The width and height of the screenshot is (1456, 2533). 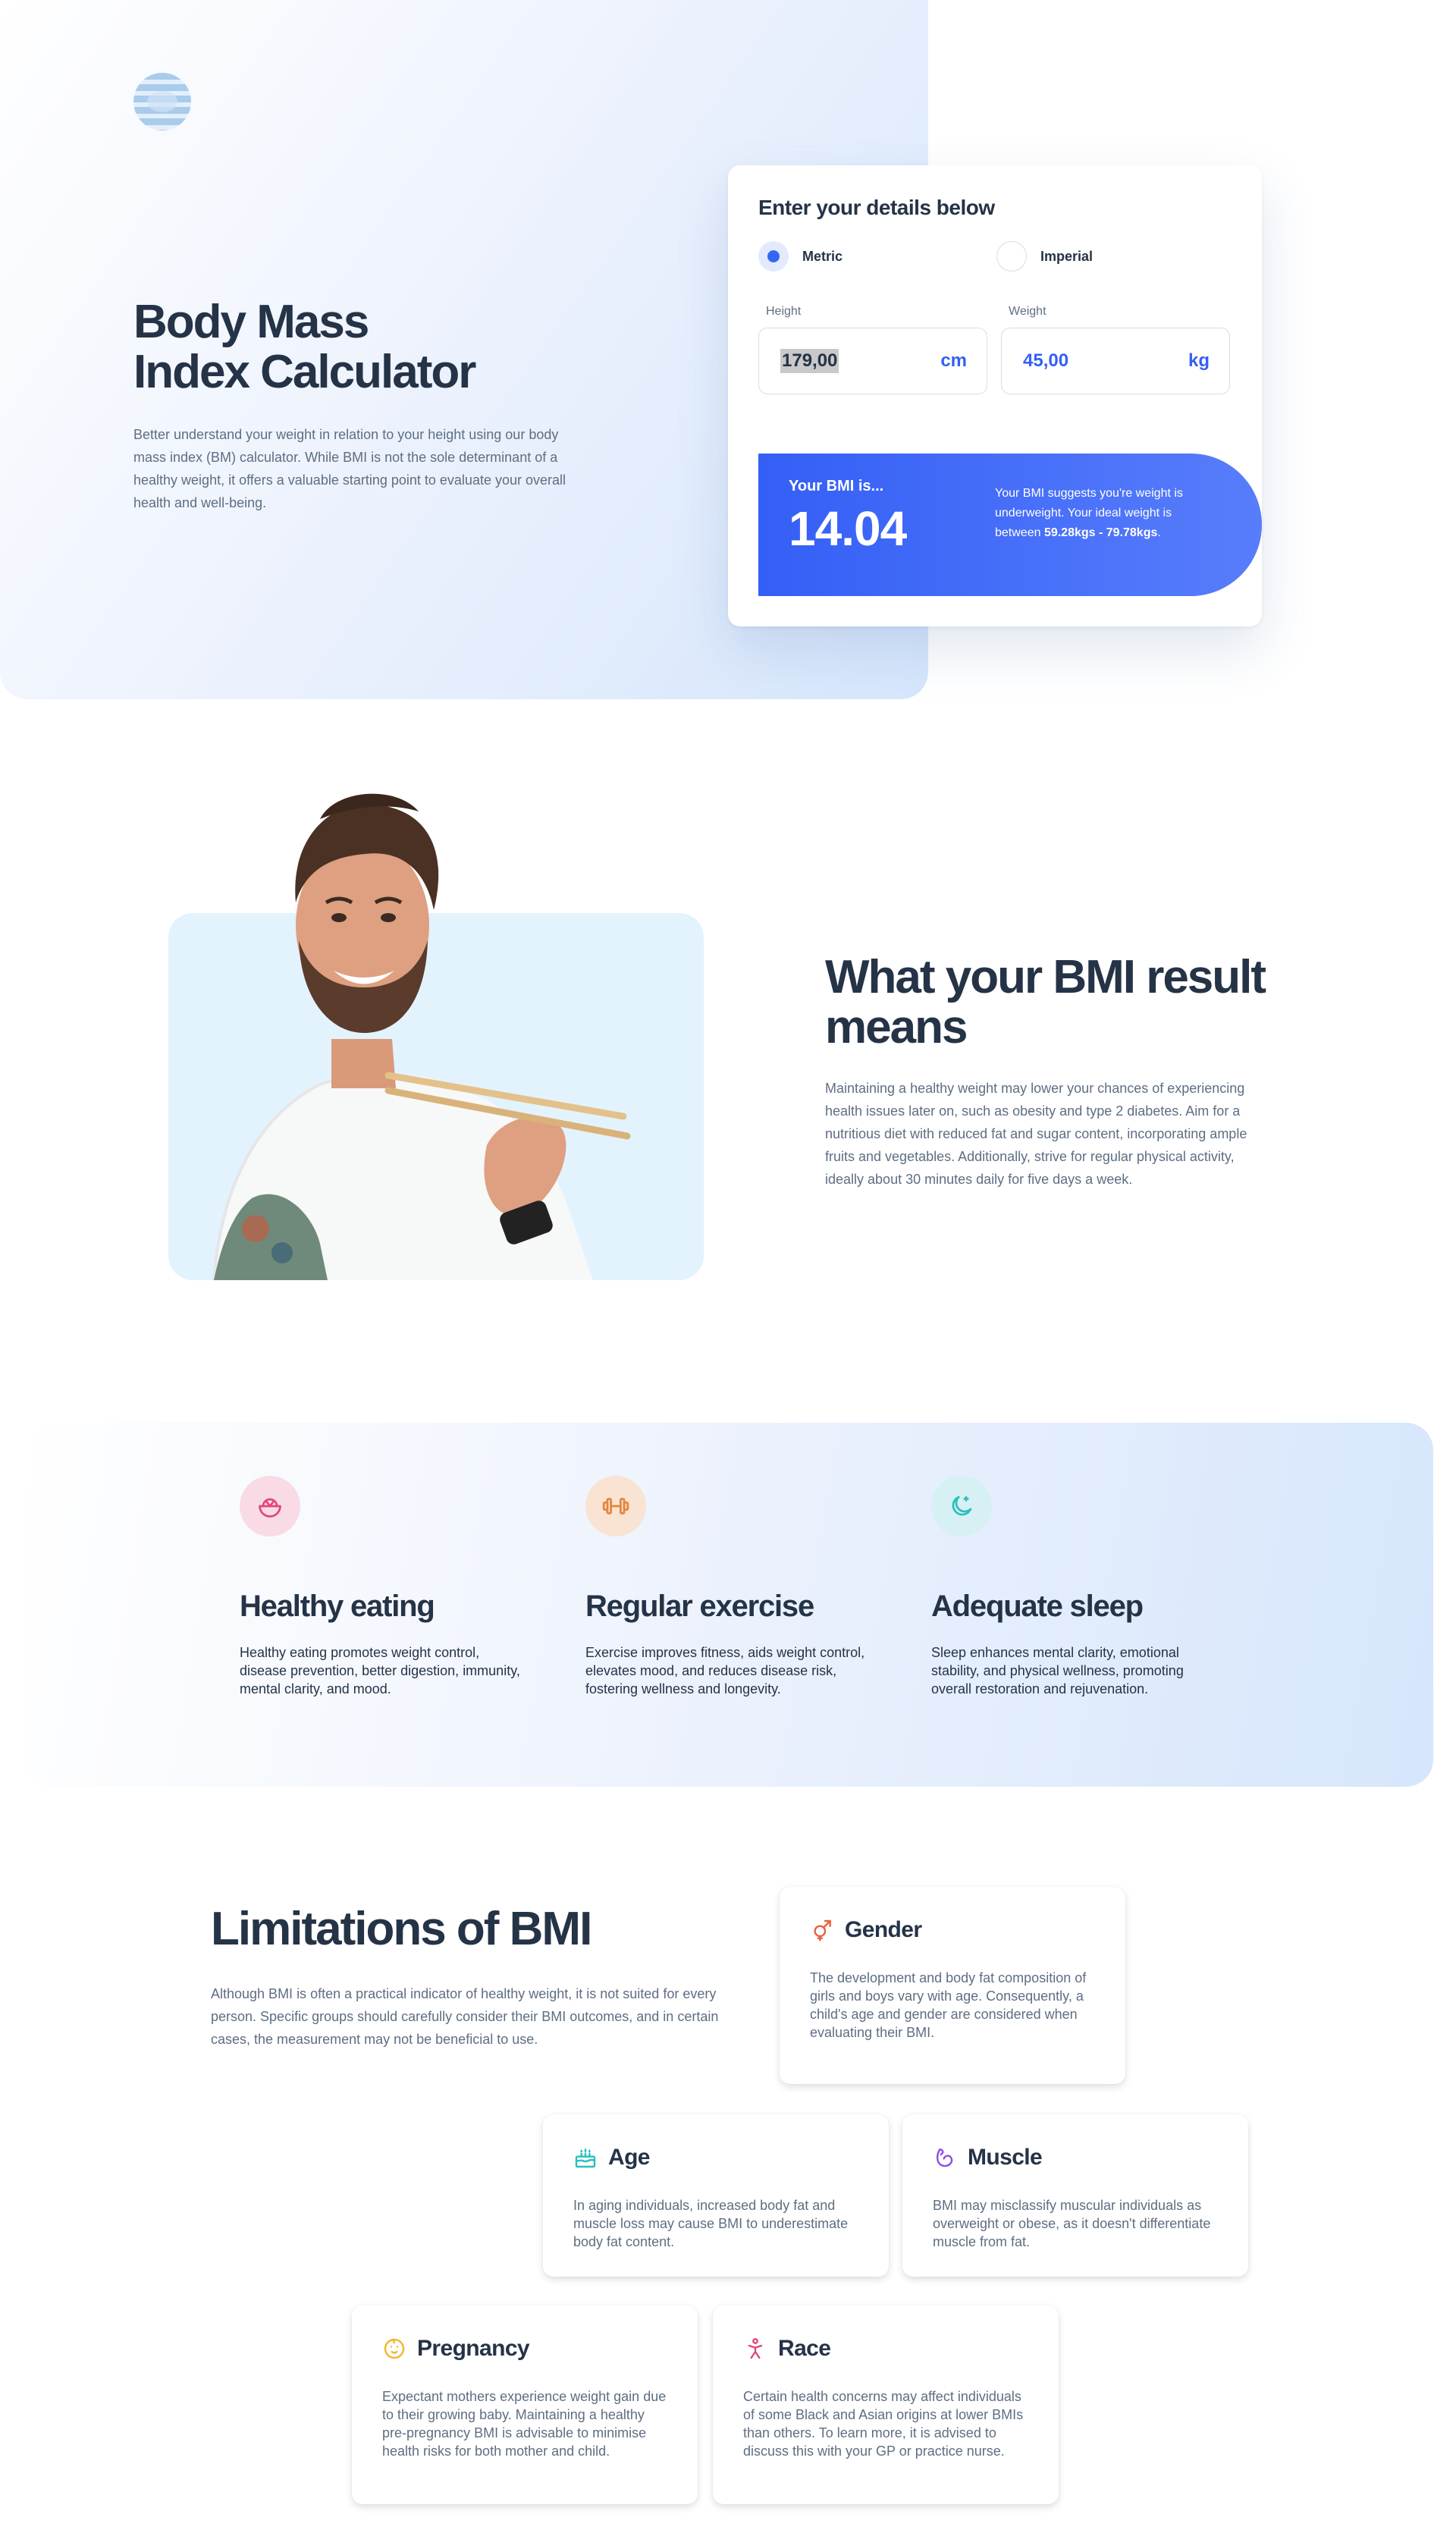 I want to click on bowl-icon, so click(x=270, y=1506).